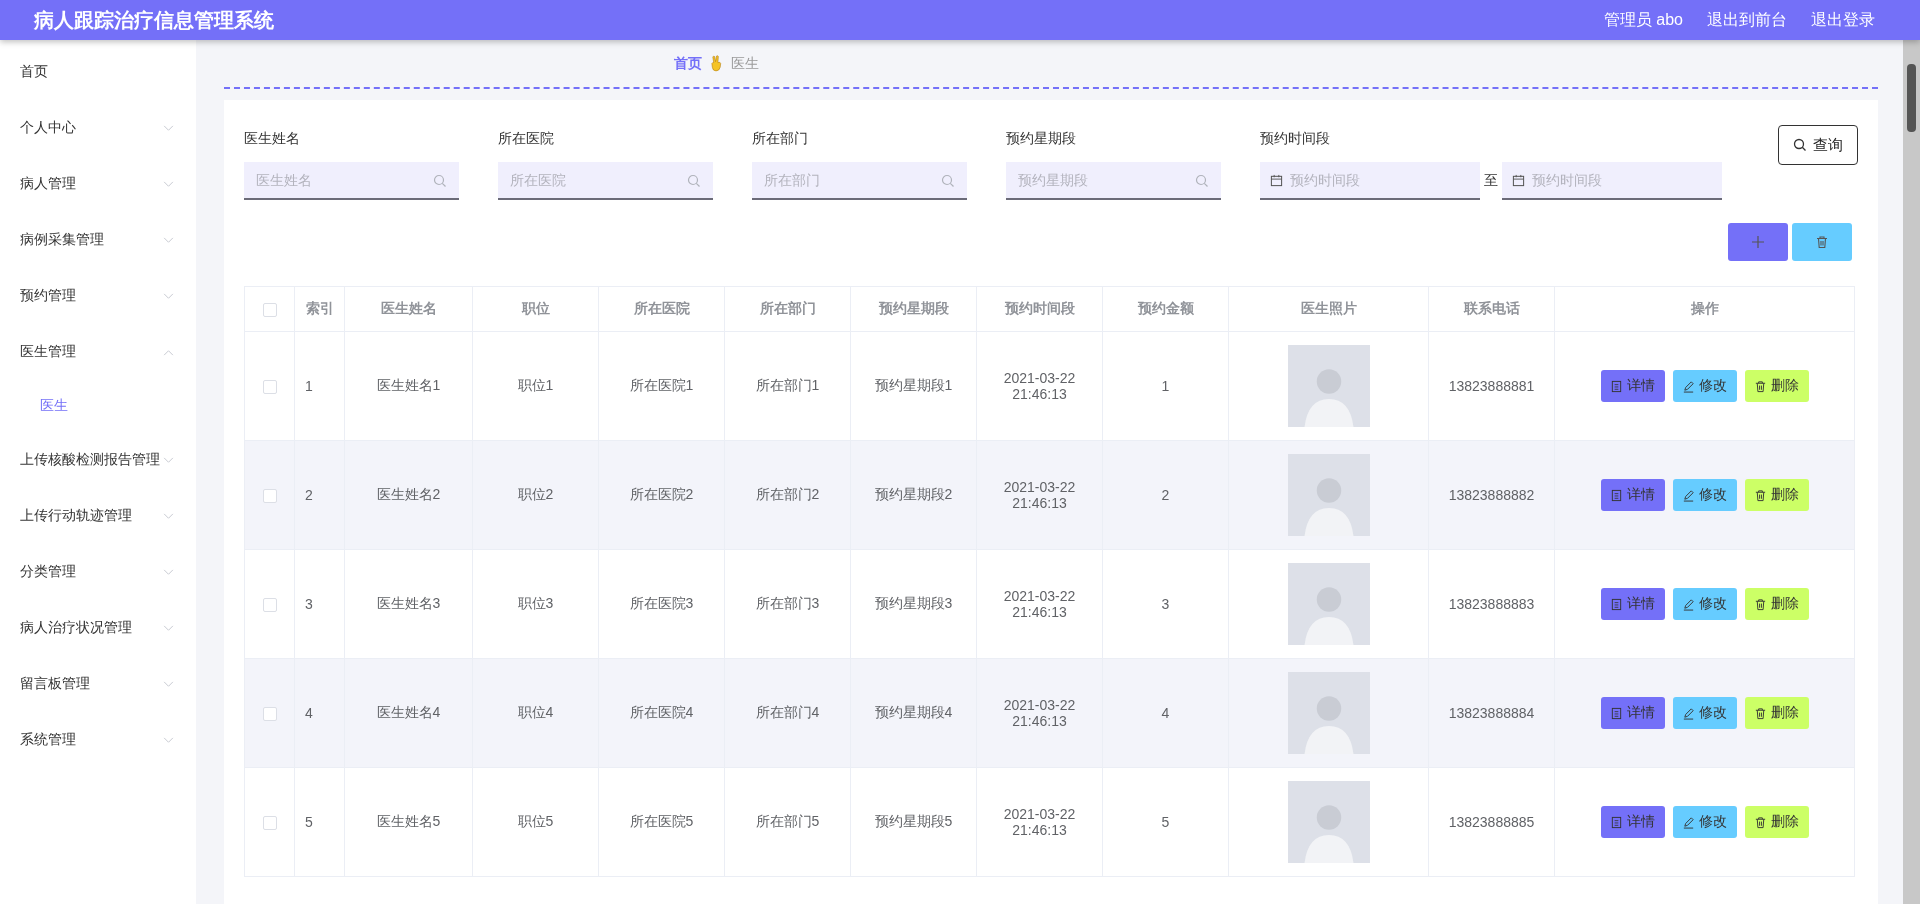  Describe the element at coordinates (98, 684) in the screenshot. I see `sidebar-item: 留言板管理` at that location.